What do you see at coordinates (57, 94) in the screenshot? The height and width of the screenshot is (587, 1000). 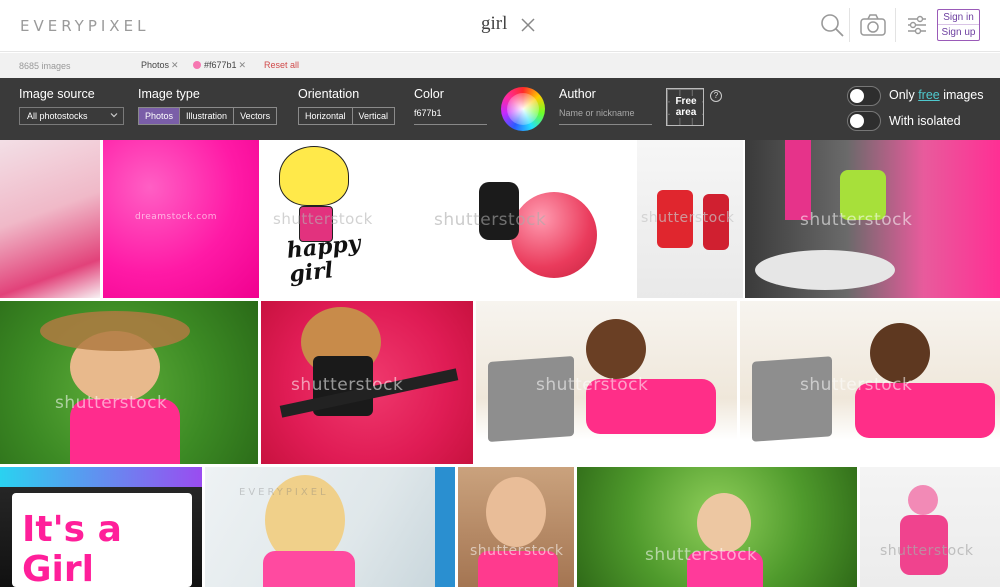 I see `image-source-label: Image source` at bounding box center [57, 94].